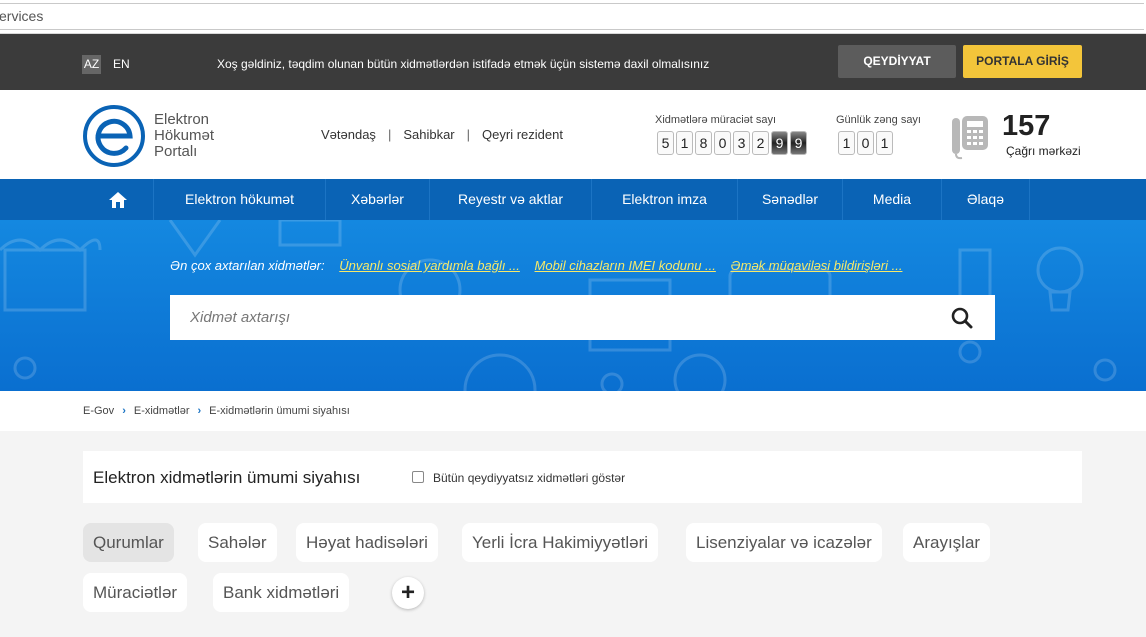 This screenshot has width=1146, height=637. Describe the element at coordinates (962, 318) in the screenshot. I see `search-icon` at that location.